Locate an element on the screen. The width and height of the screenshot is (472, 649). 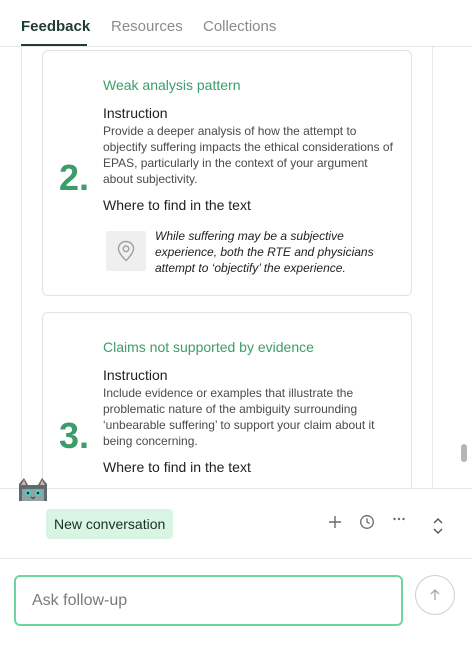
location-pin-icon is located at coordinates (126, 251).